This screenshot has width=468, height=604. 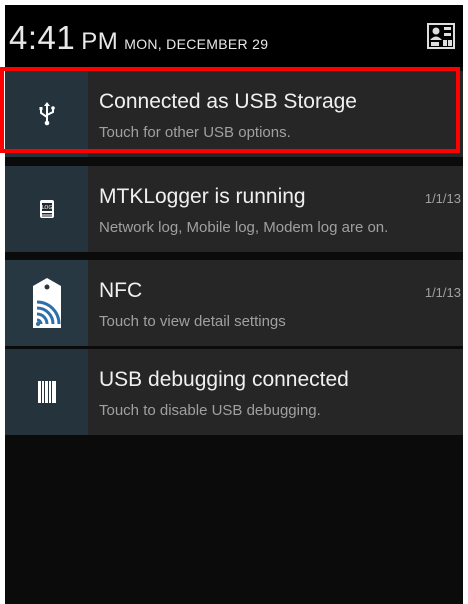 I want to click on notification-subtitle: Touch to disable USB debugging., so click(x=210, y=410).